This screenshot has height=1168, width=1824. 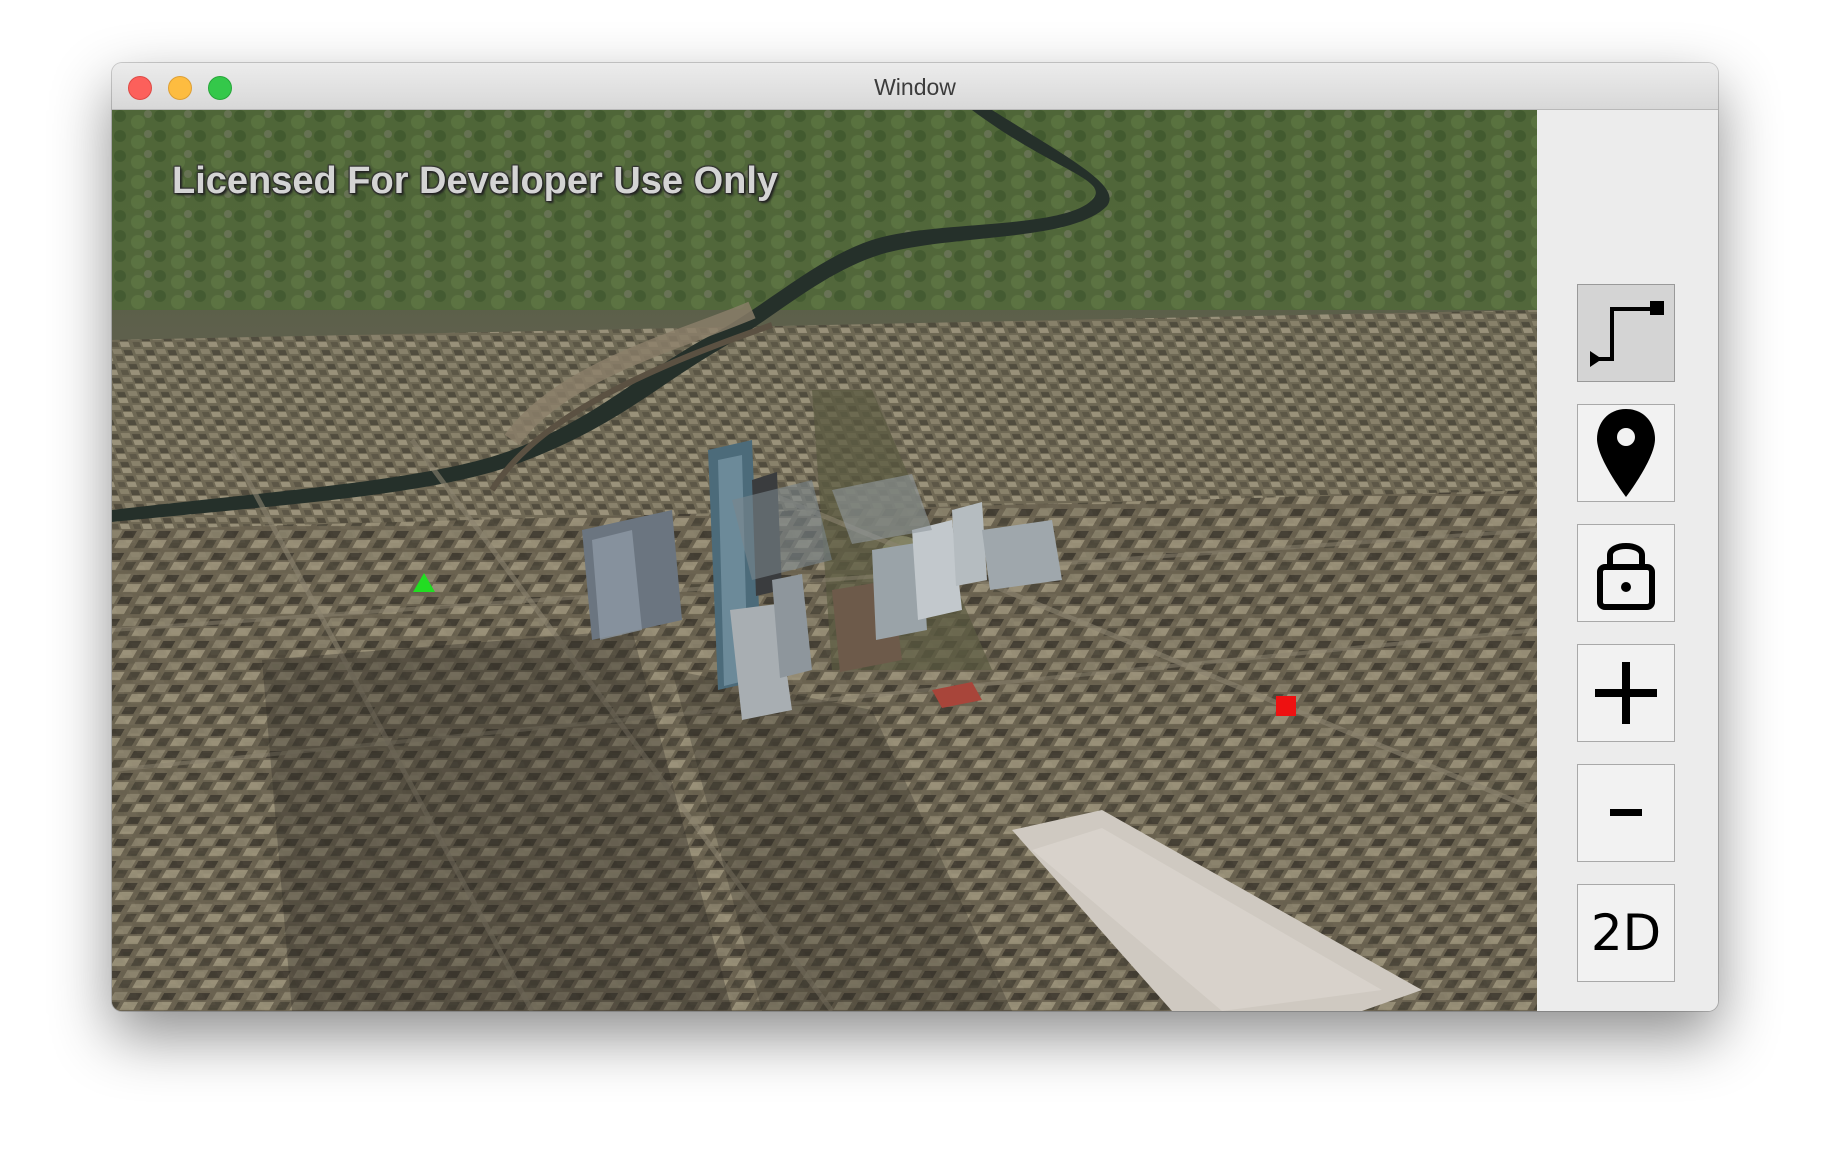 I want to click on red-square-marker, so click(x=1286, y=706).